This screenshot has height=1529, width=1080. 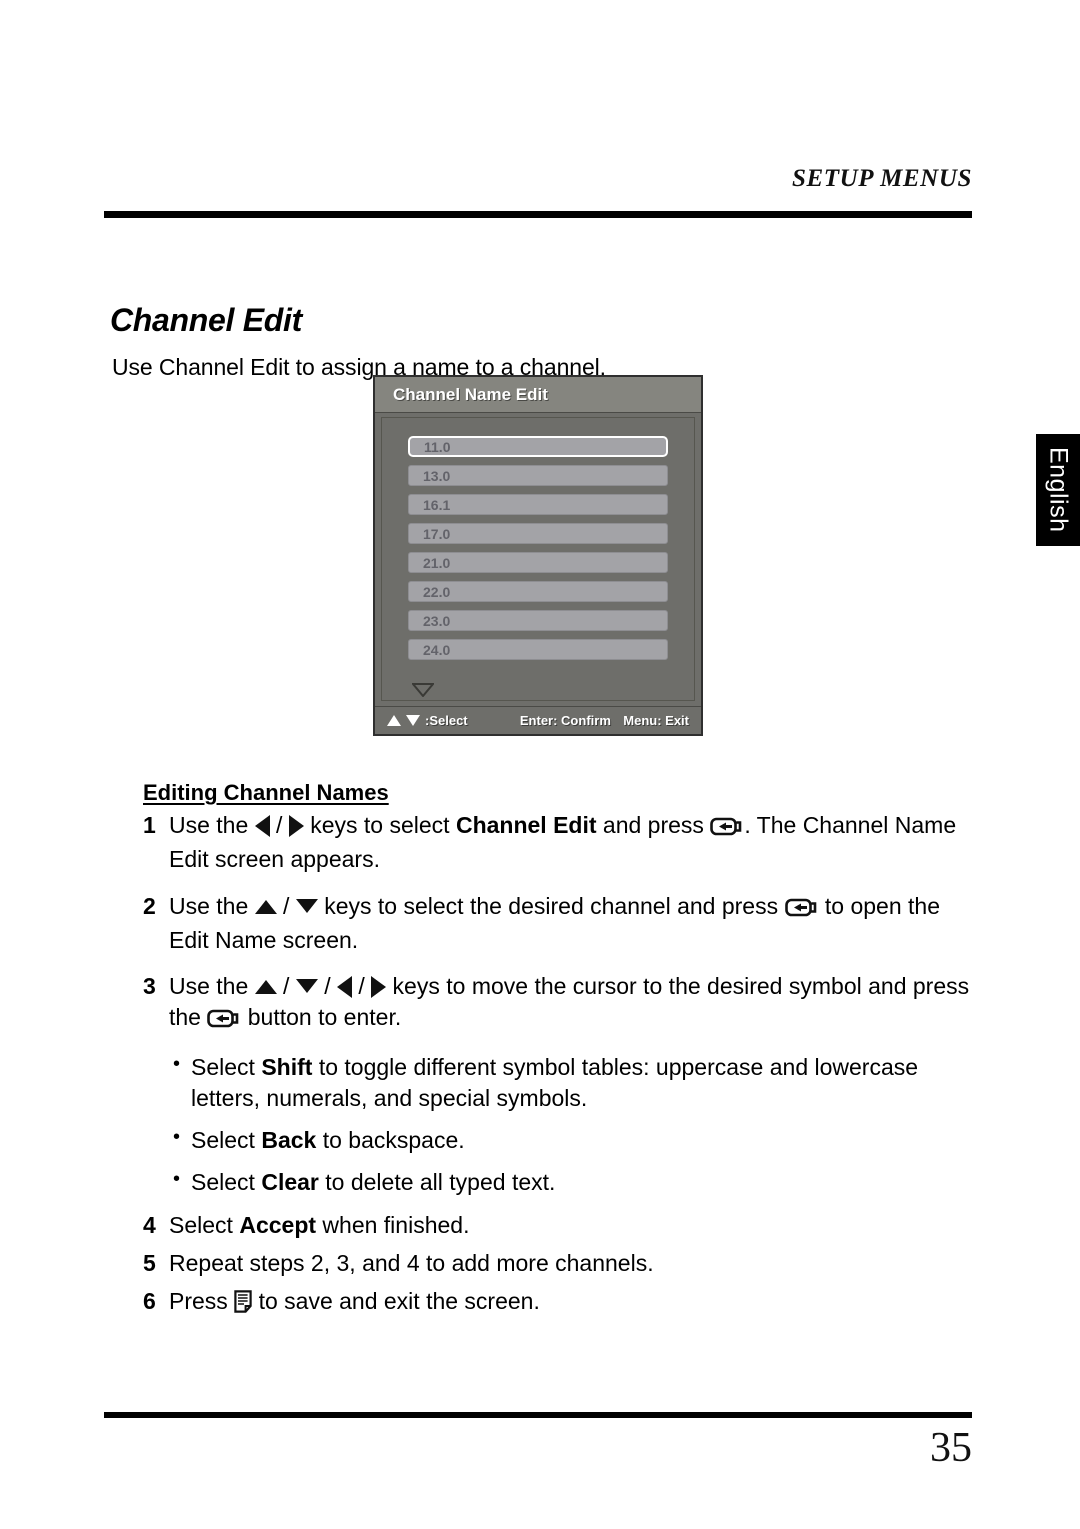 I want to click on list-item: • Select Back to backspace., so click(x=558, y=1140).